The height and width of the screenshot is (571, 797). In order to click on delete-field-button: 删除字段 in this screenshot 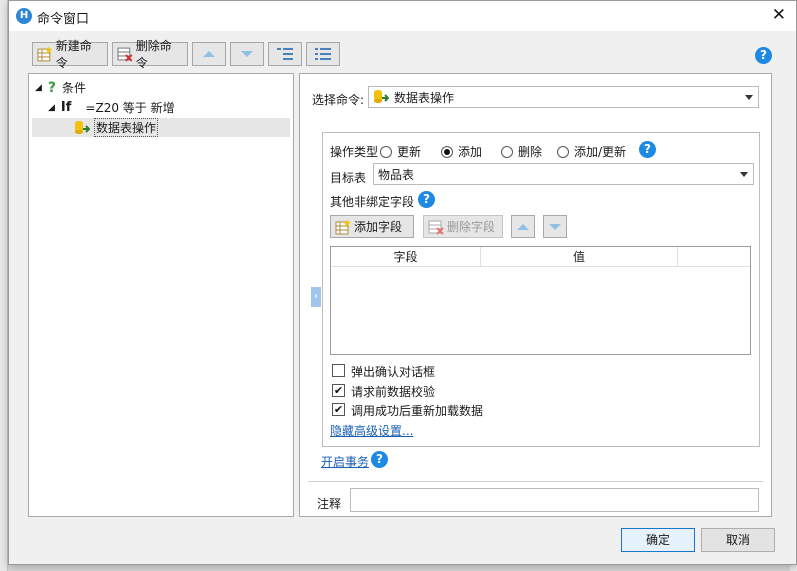, I will do `click(463, 226)`.